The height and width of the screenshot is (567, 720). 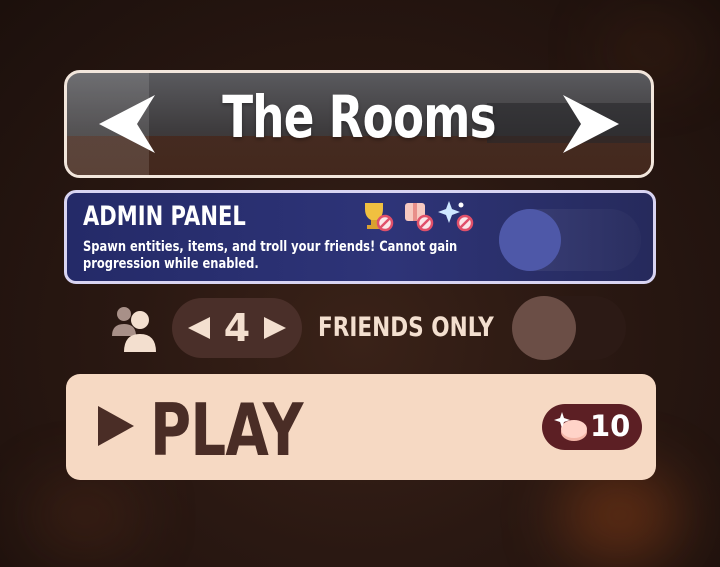 I want to click on play-cost-badge: 10, so click(x=592, y=427).